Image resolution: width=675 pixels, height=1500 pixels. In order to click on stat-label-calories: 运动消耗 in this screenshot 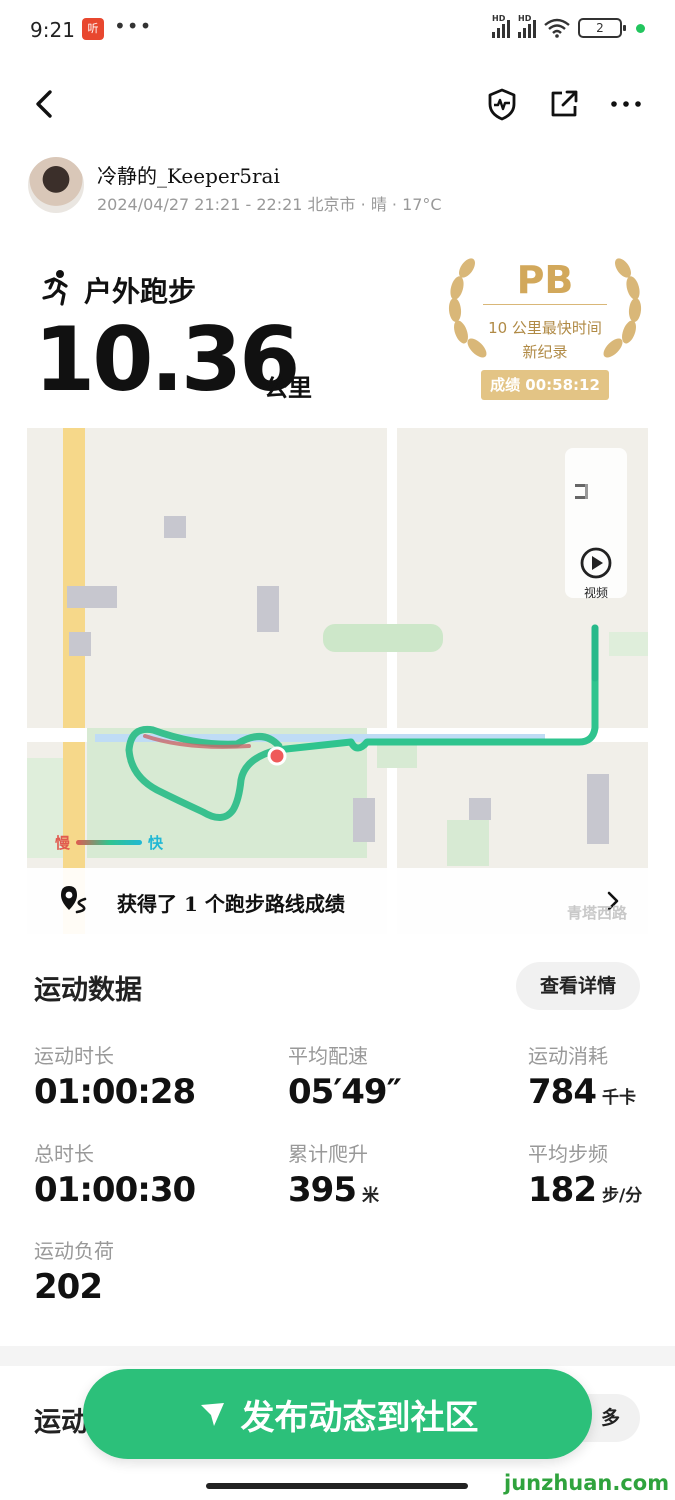, I will do `click(568, 1056)`.